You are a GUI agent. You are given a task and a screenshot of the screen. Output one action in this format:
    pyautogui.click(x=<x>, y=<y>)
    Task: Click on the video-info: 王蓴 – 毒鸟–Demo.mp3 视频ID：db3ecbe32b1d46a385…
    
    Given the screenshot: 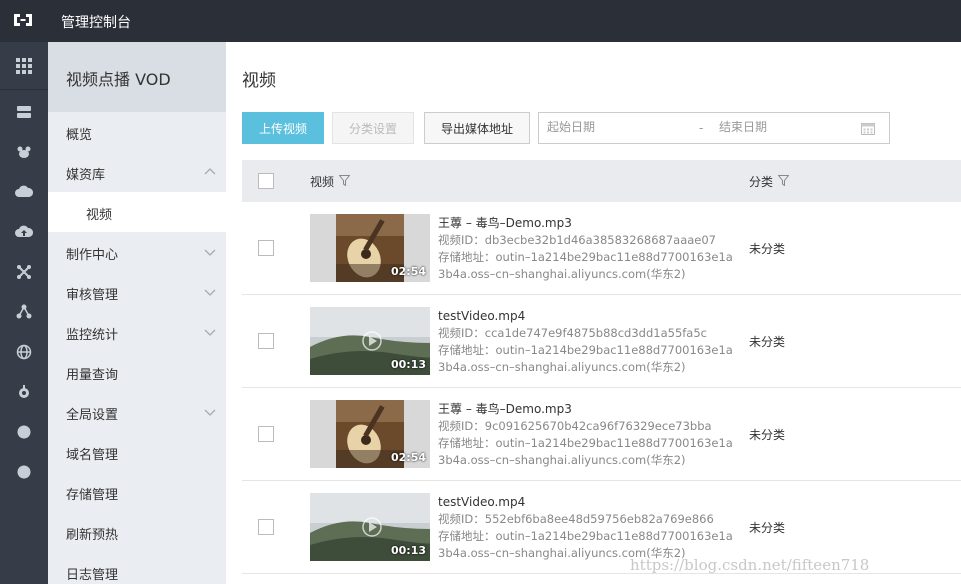 What is the action you would take?
    pyautogui.click(x=588, y=249)
    